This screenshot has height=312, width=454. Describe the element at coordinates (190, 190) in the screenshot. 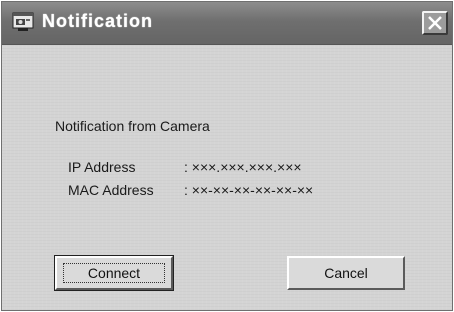

I see `mac-address-row: MAC Address: ××-××-××-××-××-××` at that location.